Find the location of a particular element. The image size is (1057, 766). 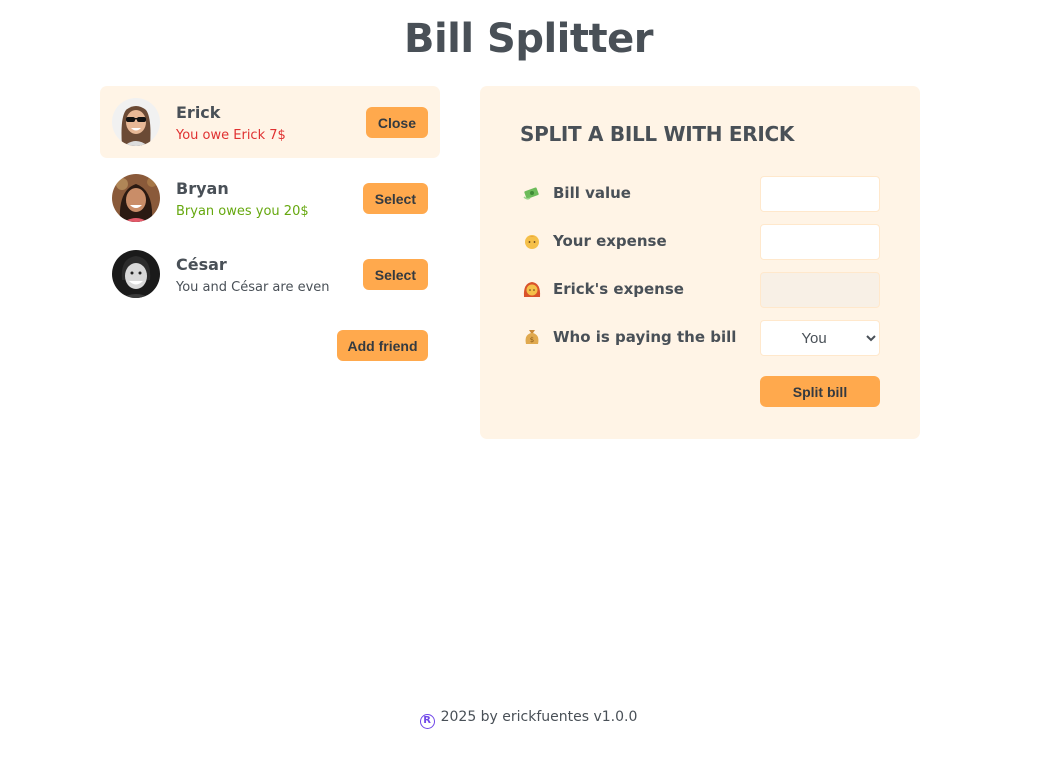

friend-expense-label: Erick's expense is located at coordinates (618, 289).